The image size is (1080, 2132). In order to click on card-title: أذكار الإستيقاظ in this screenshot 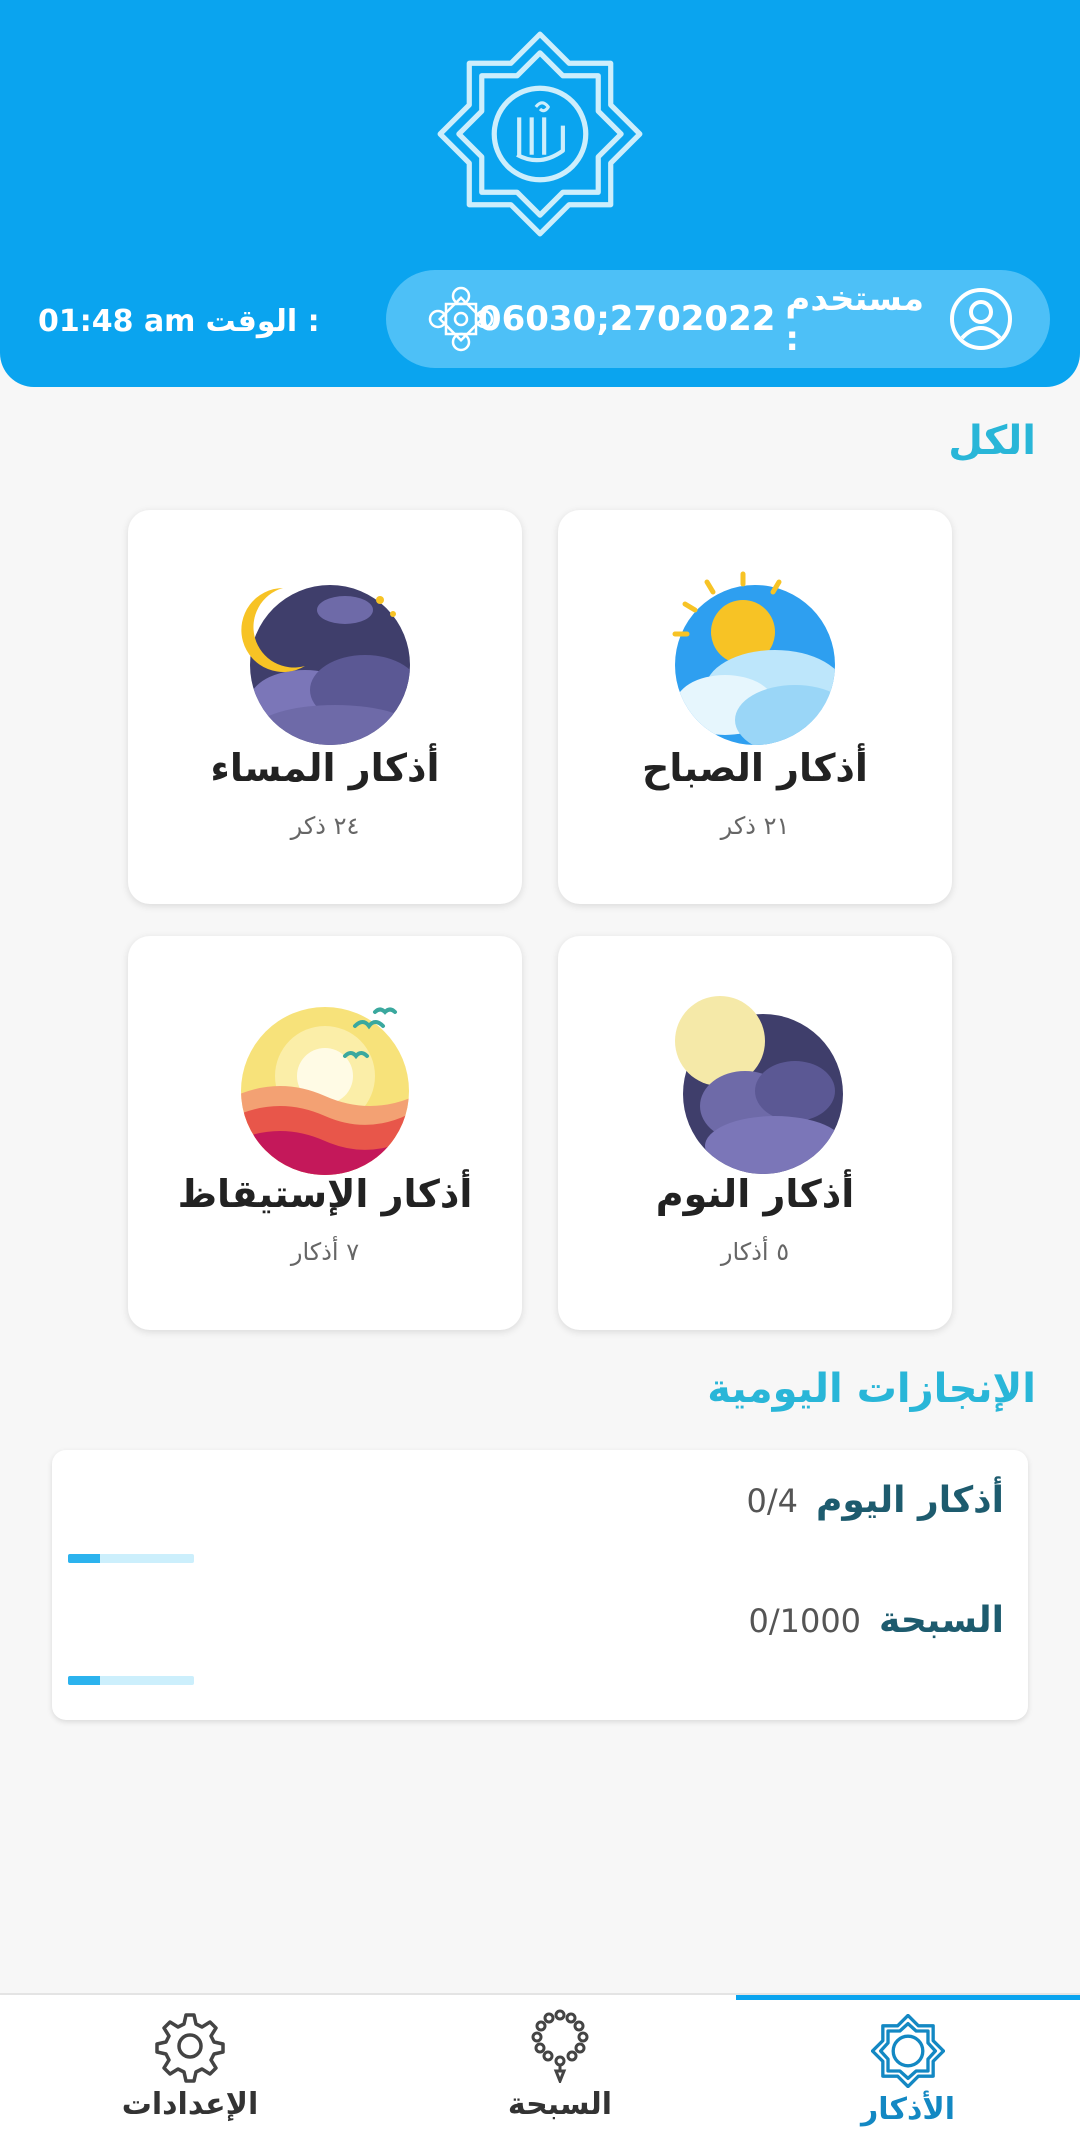, I will do `click(325, 1194)`.